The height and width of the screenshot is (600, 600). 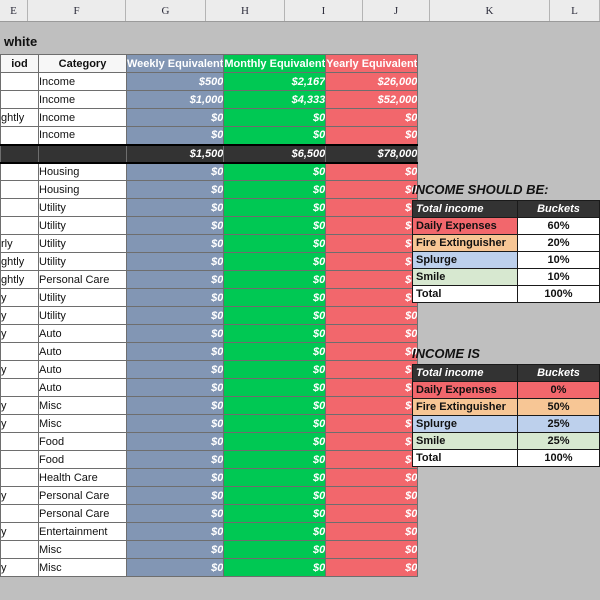 I want to click on column-header-f: F, so click(x=77, y=10).